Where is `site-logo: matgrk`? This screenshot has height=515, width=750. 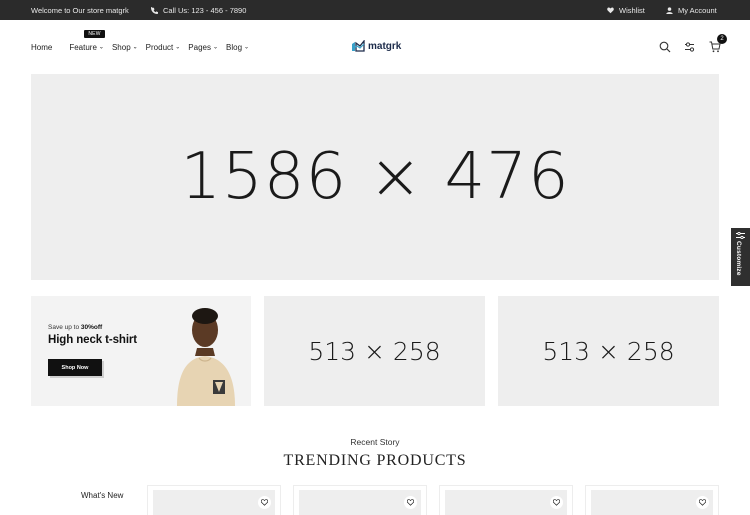 site-logo: matgrk is located at coordinates (376, 46).